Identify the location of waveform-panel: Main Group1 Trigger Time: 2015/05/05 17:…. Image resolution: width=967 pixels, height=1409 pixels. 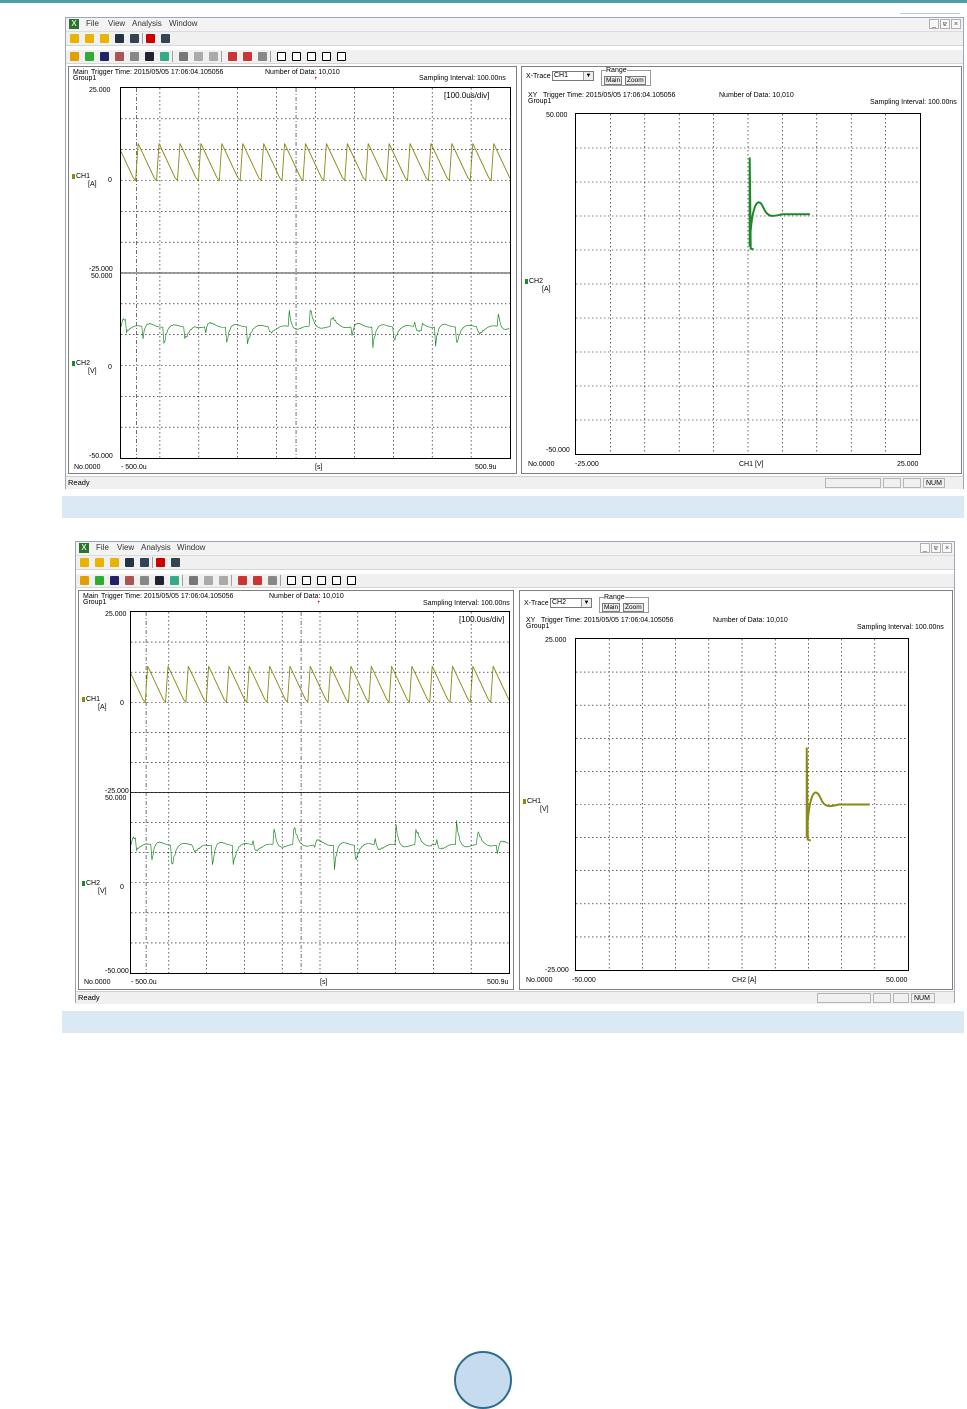
(296, 790).